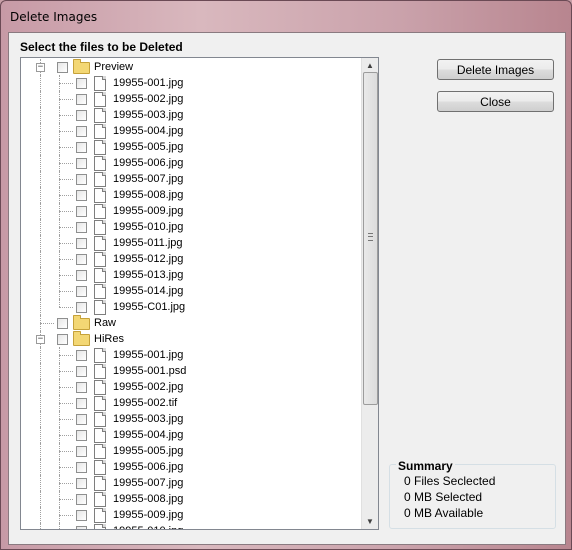 Image resolution: width=572 pixels, height=550 pixels. I want to click on file-row: 19955-C01.jpg, so click(191, 307).